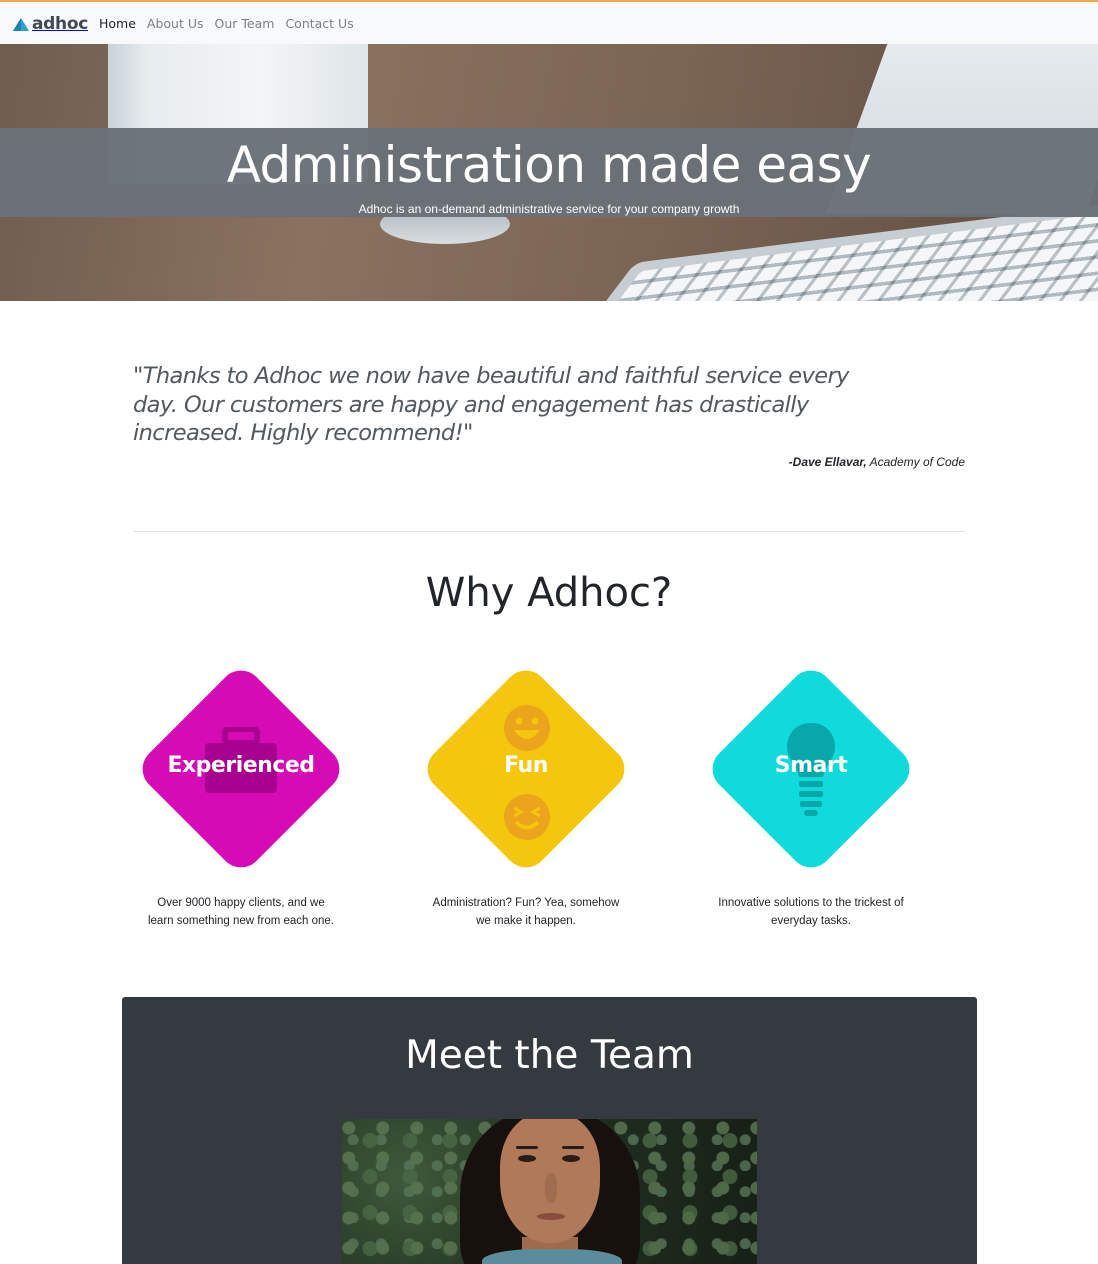  I want to click on testimonial-citation: -Dave Ellavar, Academy of Code, so click(877, 462).